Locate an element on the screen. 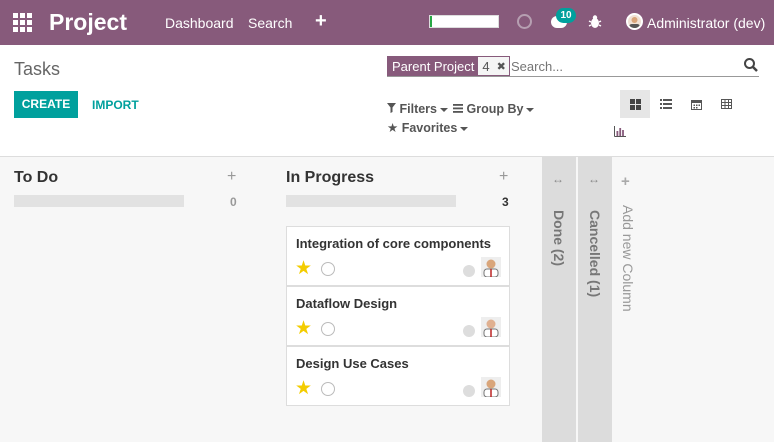  card-title: Dataflow Design is located at coordinates (347, 303).